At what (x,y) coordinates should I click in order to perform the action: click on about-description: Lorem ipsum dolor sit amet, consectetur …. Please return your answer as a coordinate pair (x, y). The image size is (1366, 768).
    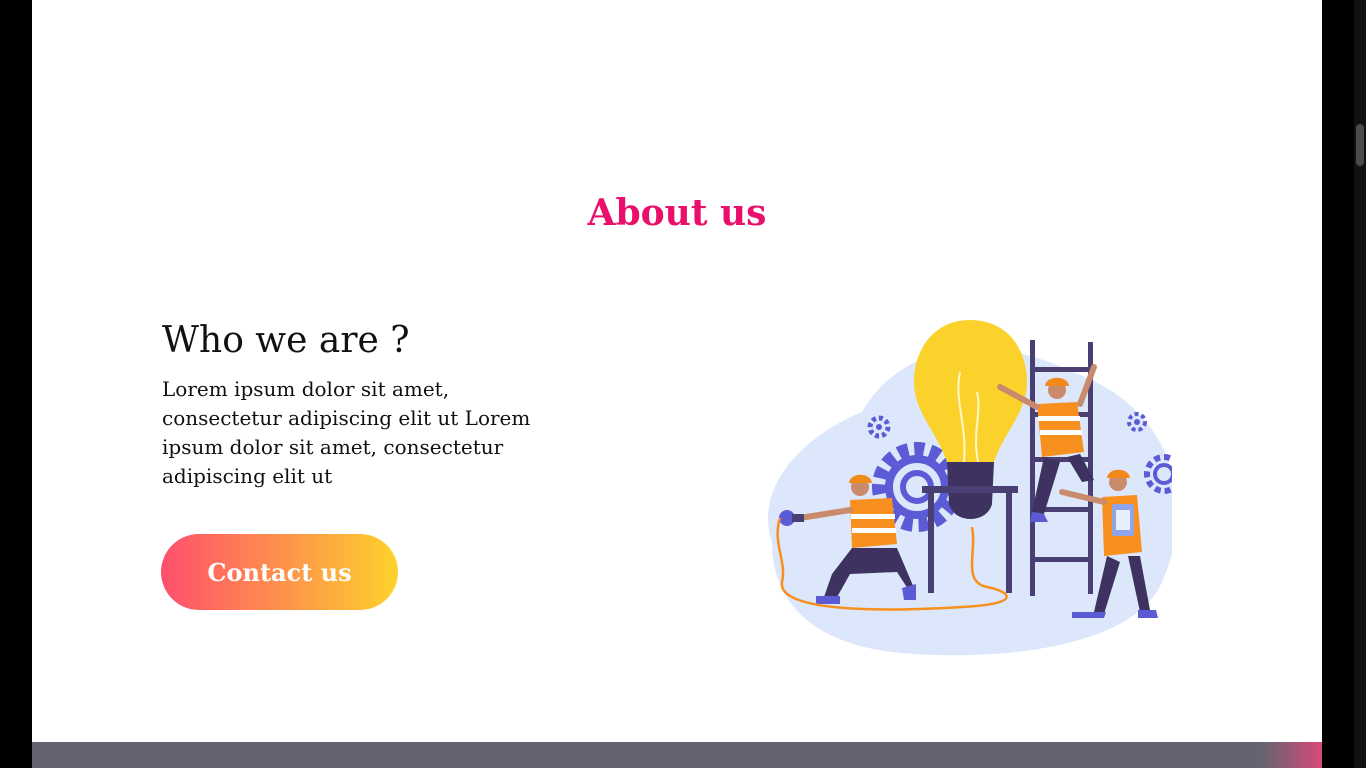
    Looking at the image, I should click on (346, 432).